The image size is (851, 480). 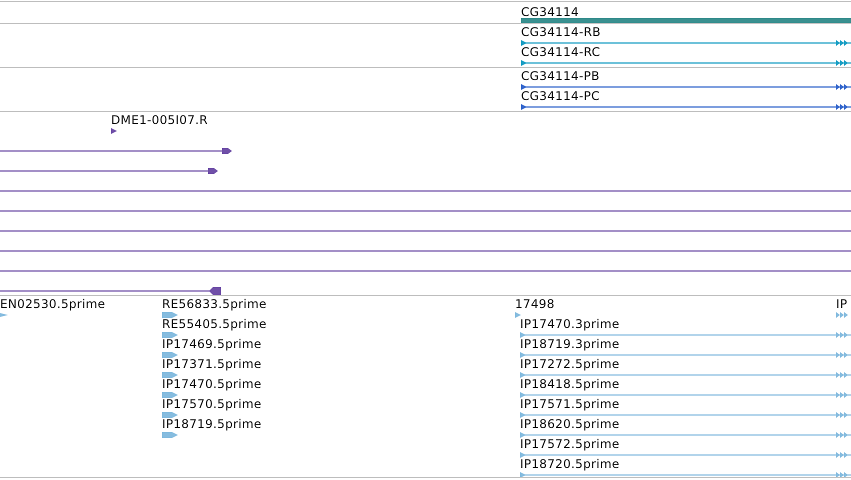 What do you see at coordinates (561, 32) in the screenshot?
I see `feature-label: CG34114-RB` at bounding box center [561, 32].